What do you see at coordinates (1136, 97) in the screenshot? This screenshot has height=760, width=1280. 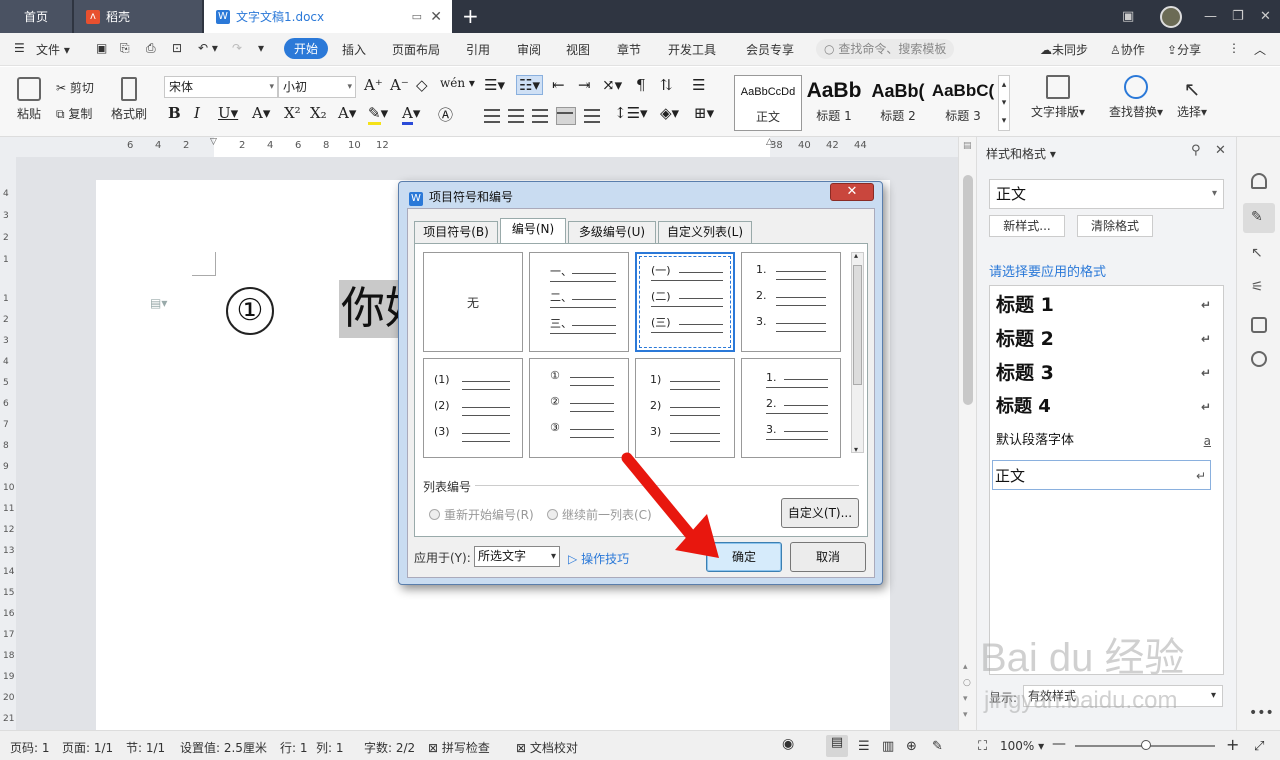 I see `find-replace-button: 查找替换▾` at bounding box center [1136, 97].